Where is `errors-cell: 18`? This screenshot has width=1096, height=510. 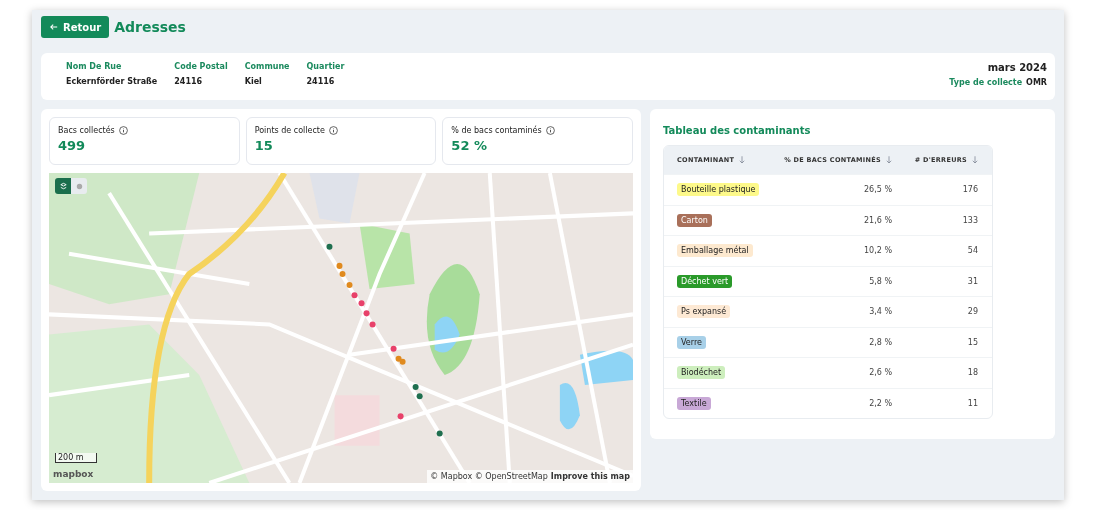
errors-cell: 18 is located at coordinates (972, 373).